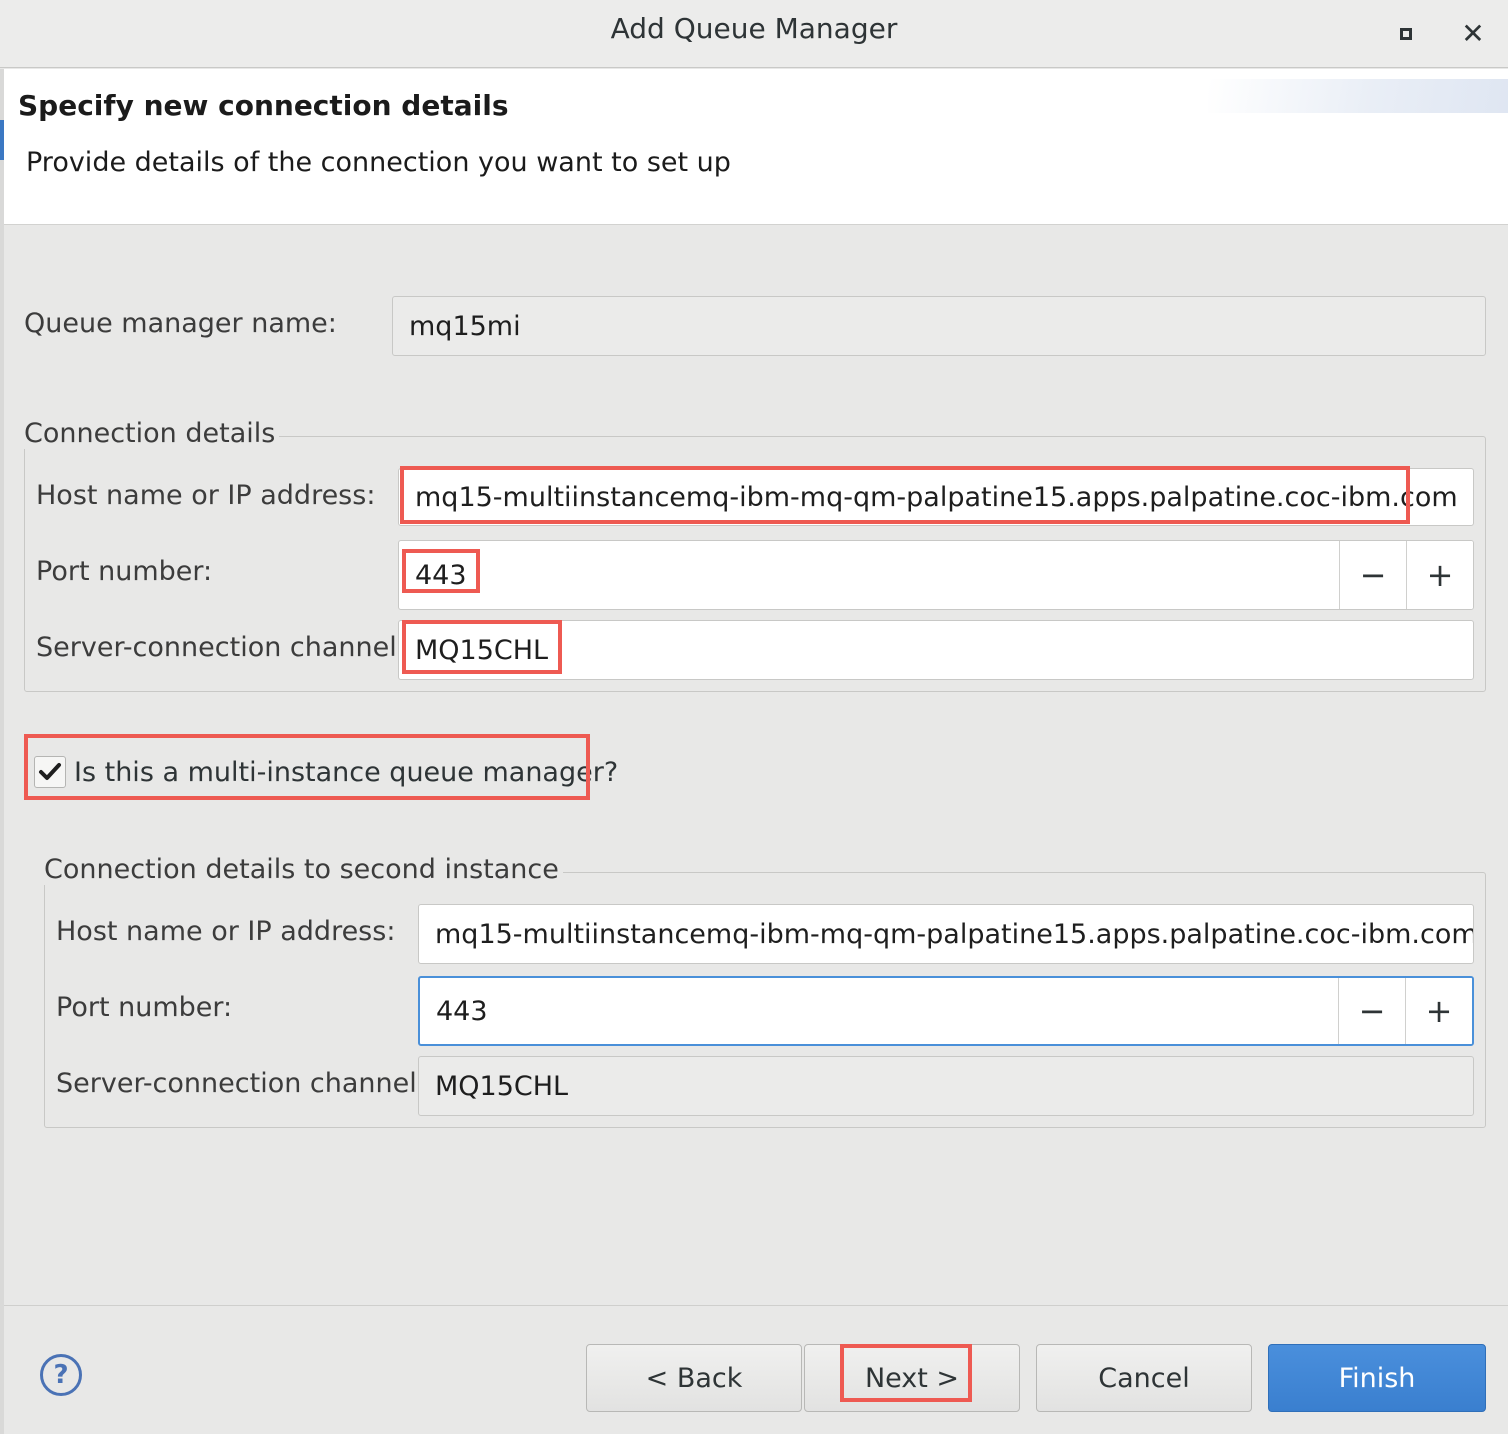 The image size is (1508, 1434). Describe the element at coordinates (1144, 1378) in the screenshot. I see `cancel-button: Cancel` at that location.